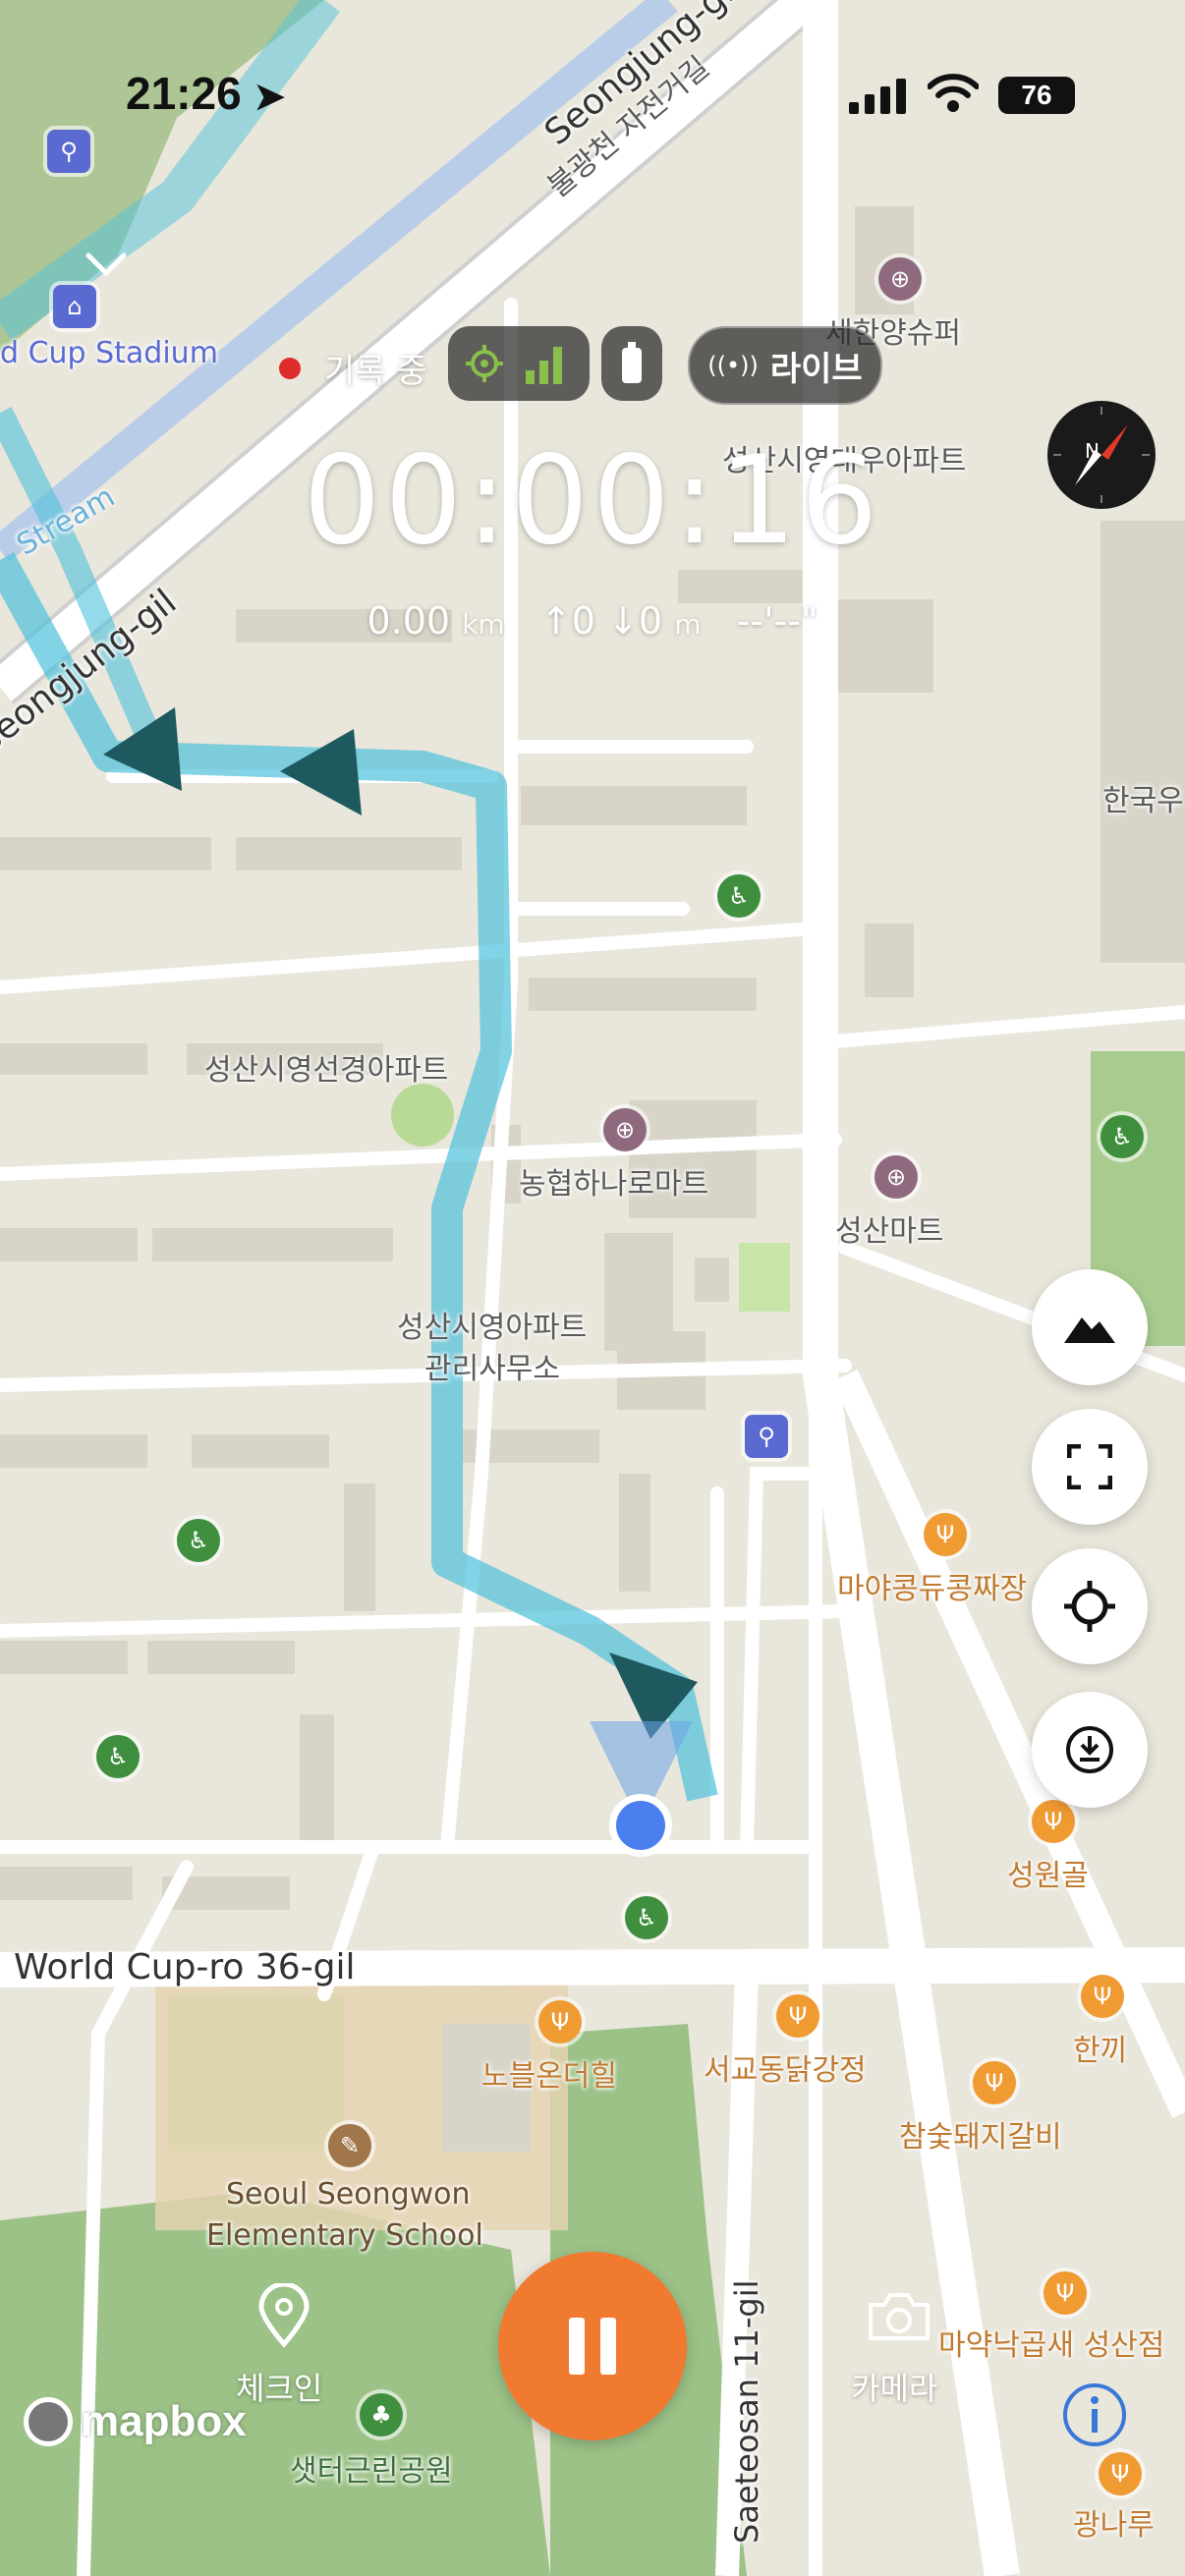  What do you see at coordinates (185, 1967) in the screenshot?
I see `street-label: World Cup-ro 36-gil` at bounding box center [185, 1967].